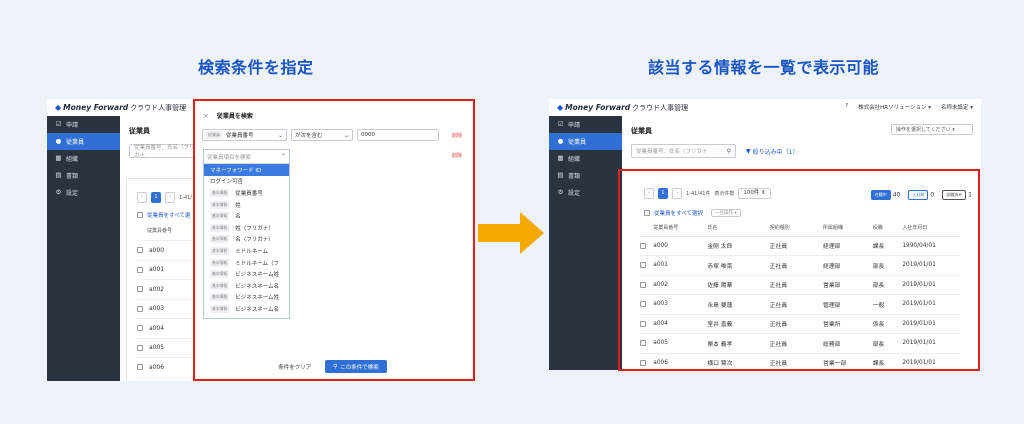 The width and height of the screenshot is (1024, 424). What do you see at coordinates (167, 347) in the screenshot?
I see `table-row: a005` at bounding box center [167, 347].